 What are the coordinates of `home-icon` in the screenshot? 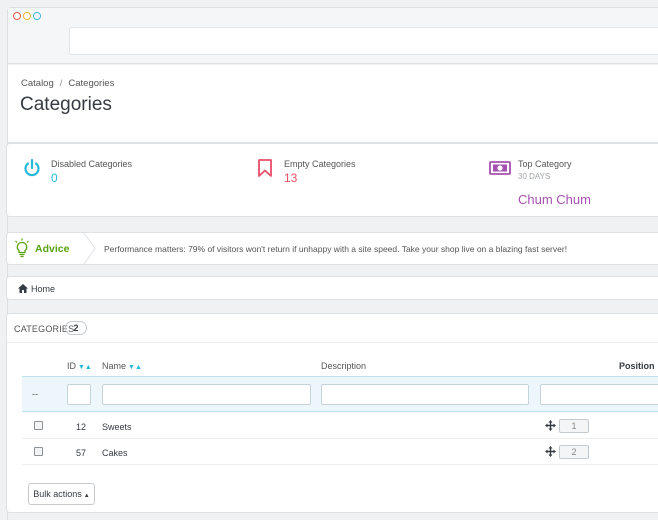 It's located at (23, 288).